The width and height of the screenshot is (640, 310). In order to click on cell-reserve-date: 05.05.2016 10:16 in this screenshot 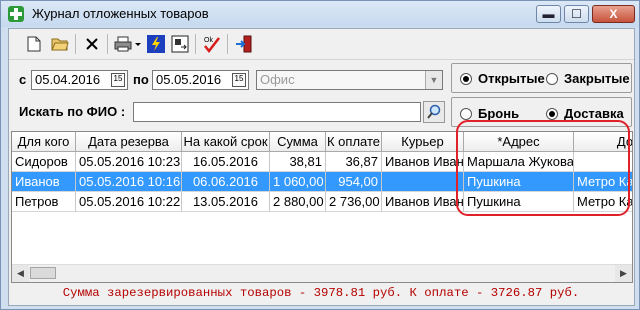, I will do `click(129, 182)`.